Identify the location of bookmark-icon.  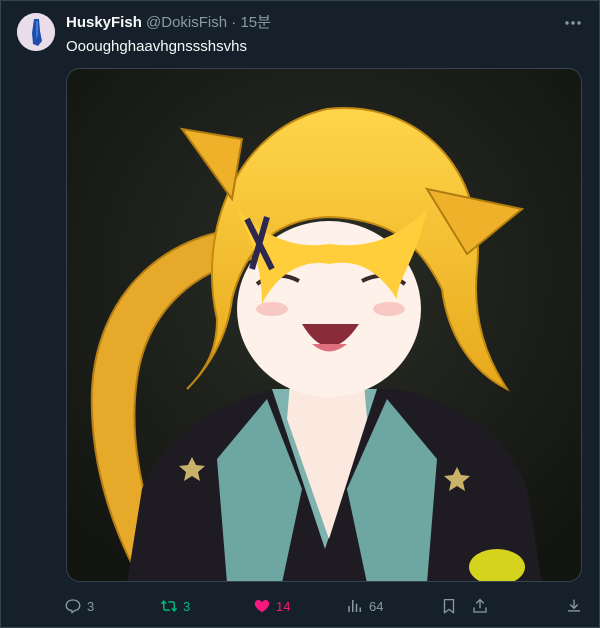
(449, 606).